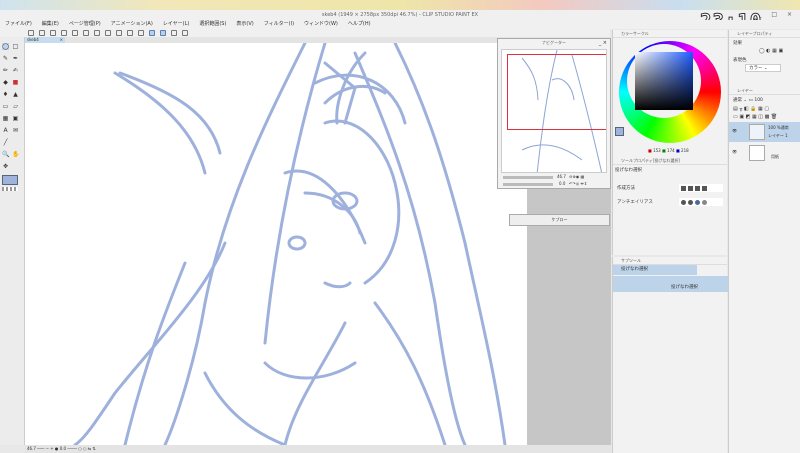 The width and height of the screenshot is (800, 453). Describe the element at coordinates (10, 180) in the screenshot. I see `main-color-swatch` at that location.